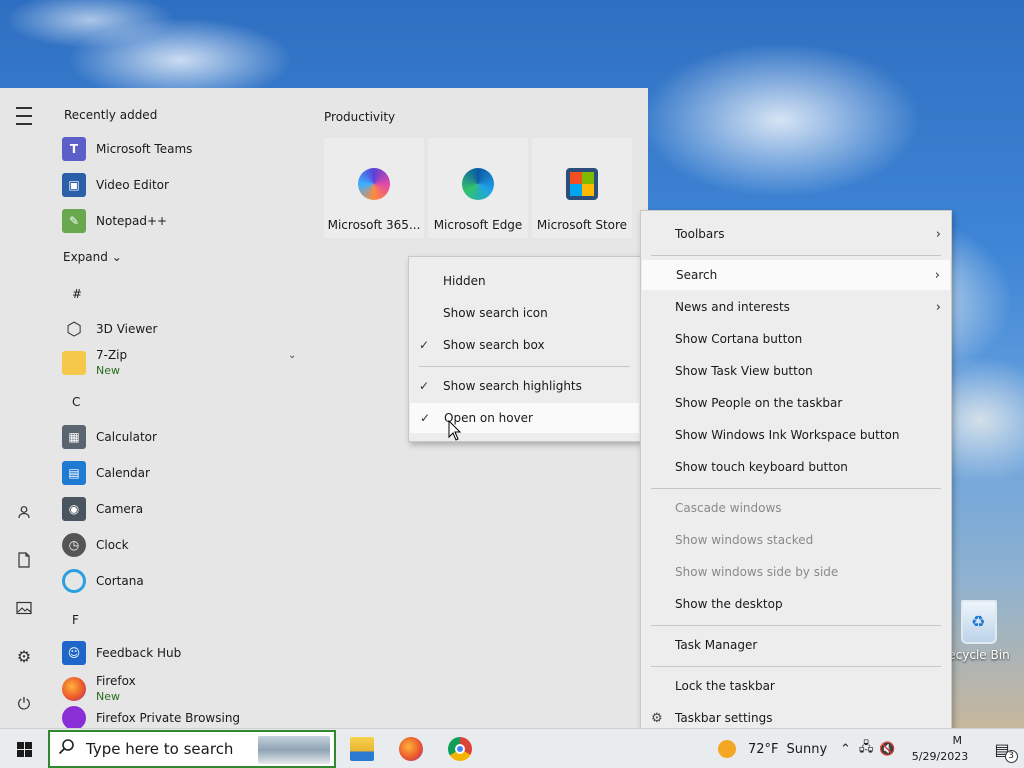 The width and height of the screenshot is (1024, 768). Describe the element at coordinates (184, 363) in the screenshot. I see `app-7zip: 7-Zip New` at that location.